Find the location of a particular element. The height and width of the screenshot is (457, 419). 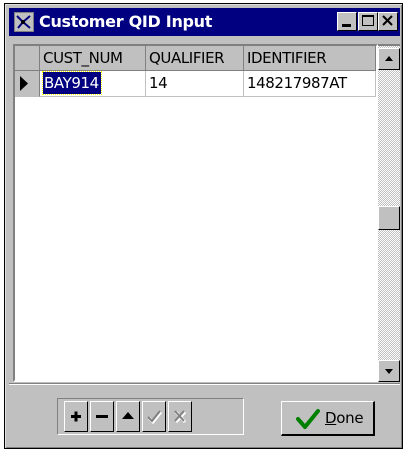

scroll-down-arrow-icon is located at coordinates (389, 371).